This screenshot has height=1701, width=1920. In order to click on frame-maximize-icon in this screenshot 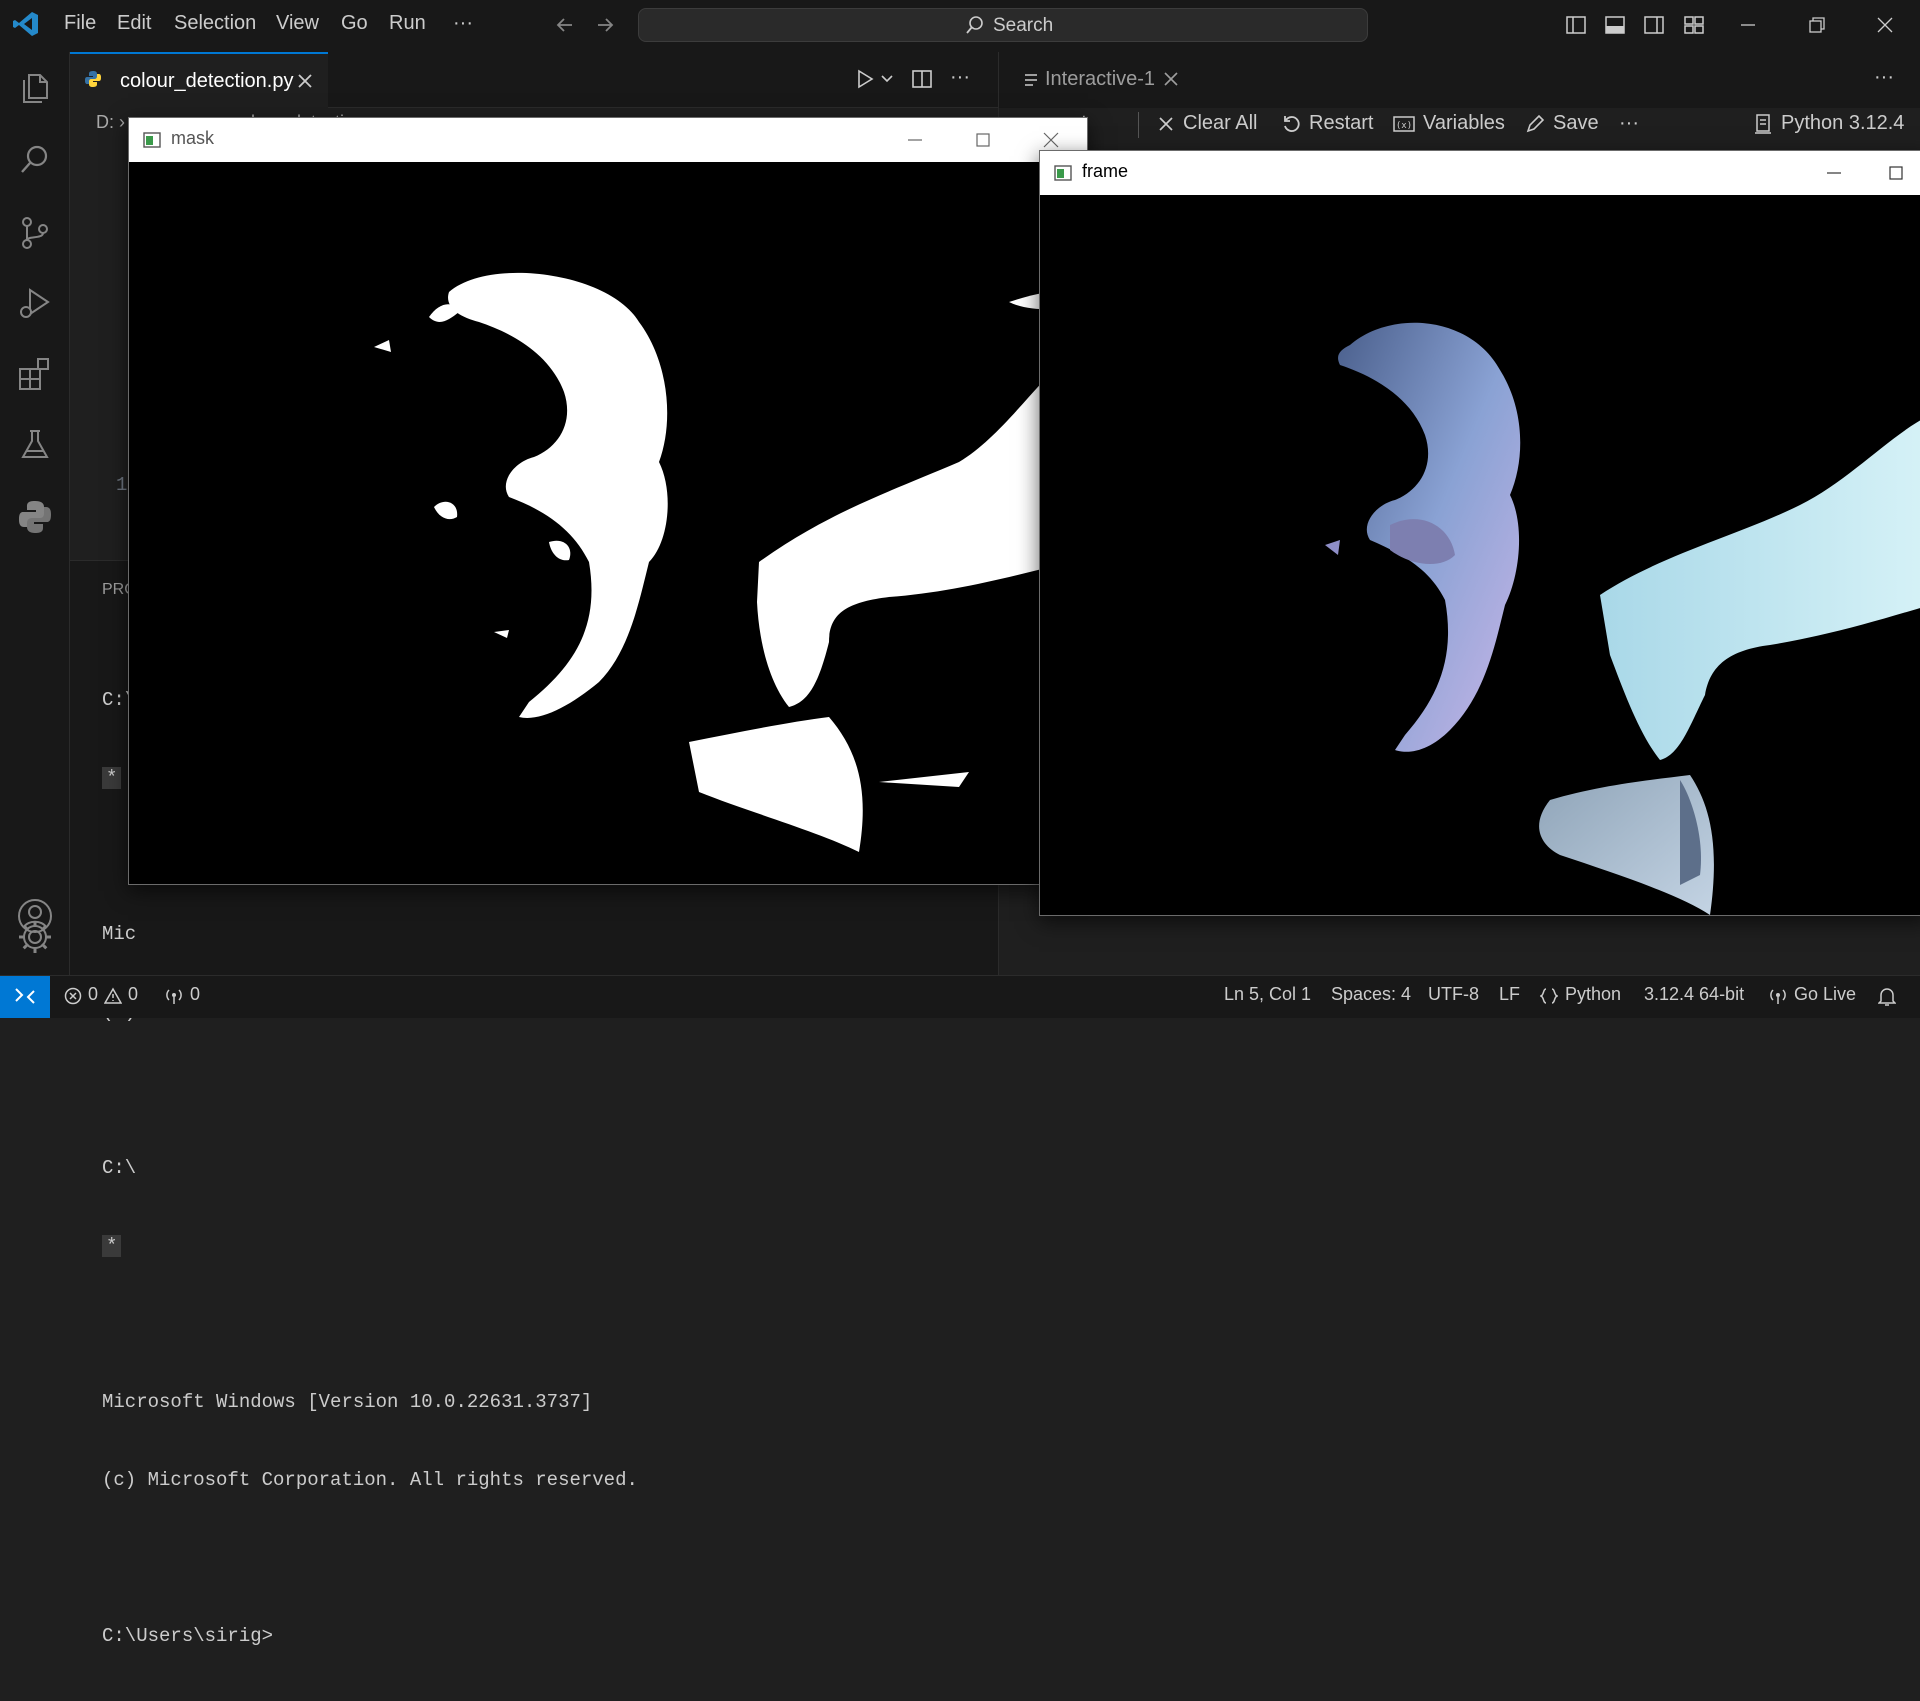, I will do `click(1896, 173)`.